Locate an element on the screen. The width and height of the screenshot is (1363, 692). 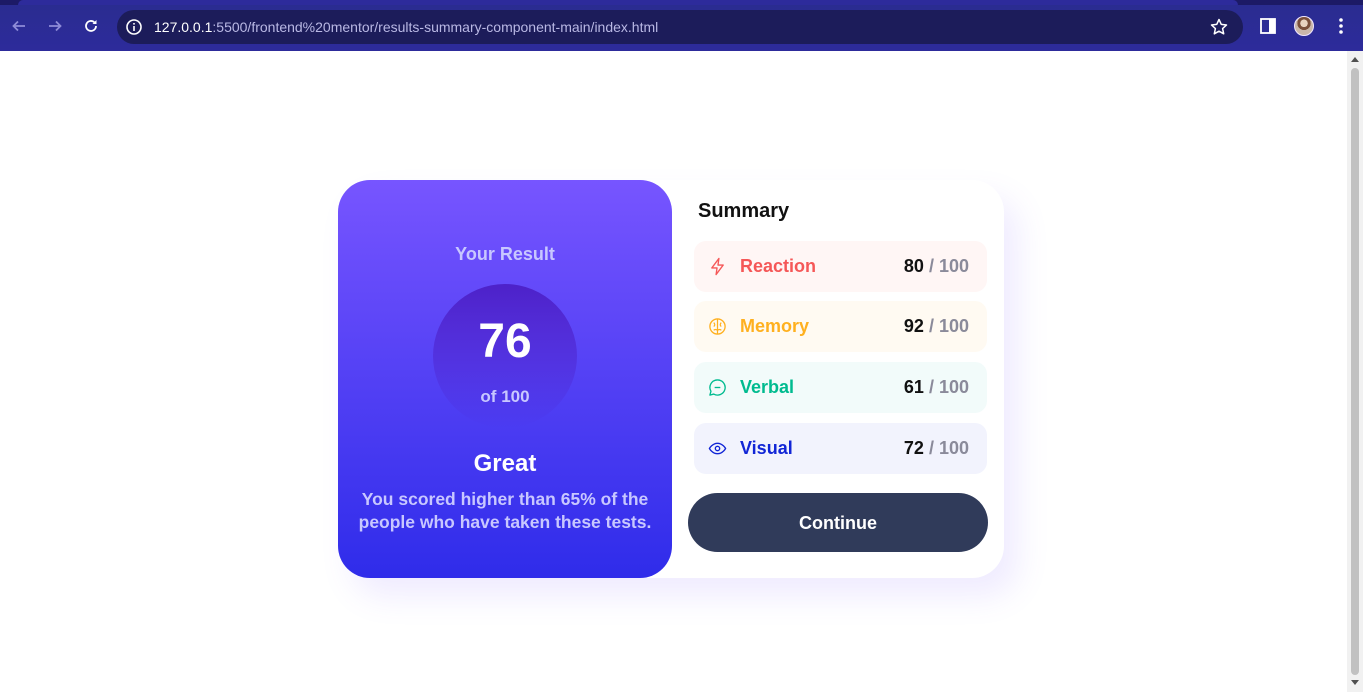
summary-item-score: 92 / 100 is located at coordinates (936, 326).